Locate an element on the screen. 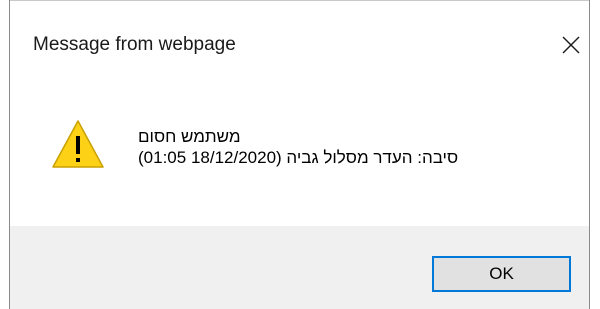 The width and height of the screenshot is (600, 309). ok-button-label: OK is located at coordinates (501, 273).